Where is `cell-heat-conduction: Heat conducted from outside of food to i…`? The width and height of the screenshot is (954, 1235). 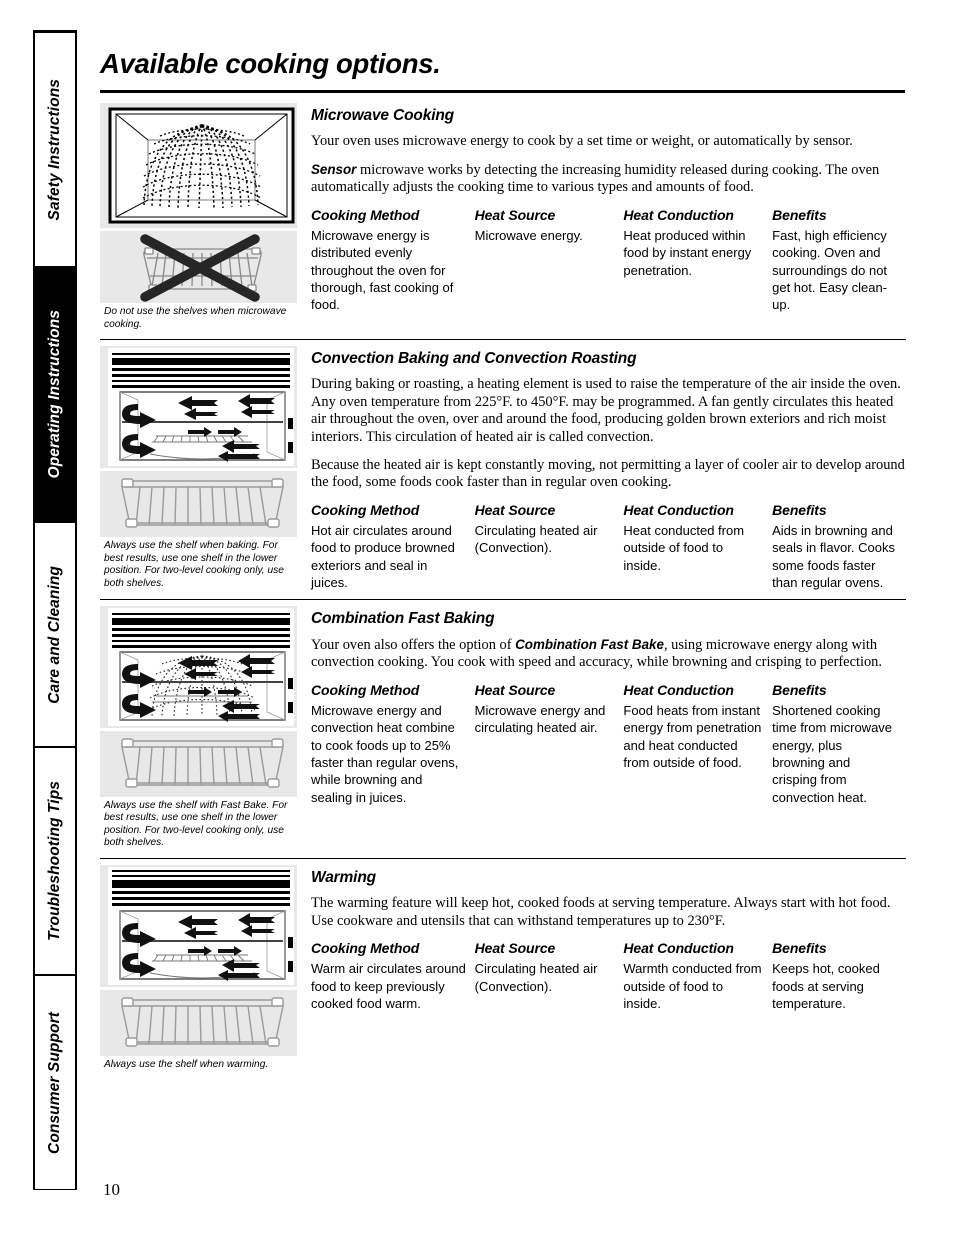 cell-heat-conduction: Heat conducted from outside of food to i… is located at coordinates (684, 547).